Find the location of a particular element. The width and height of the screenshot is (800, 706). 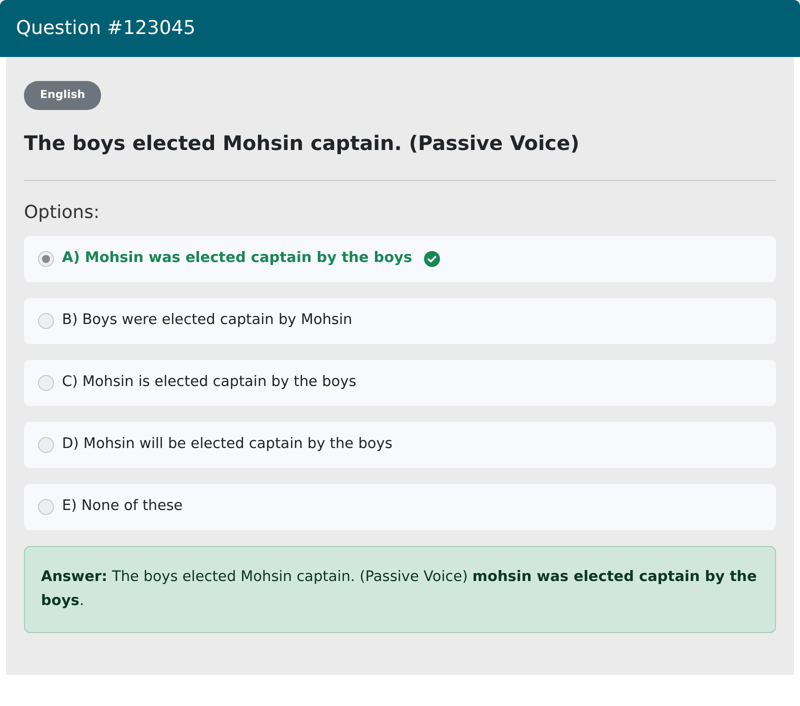

option-row: A) Mohsin was elected captain by the boys is located at coordinates (400, 259).